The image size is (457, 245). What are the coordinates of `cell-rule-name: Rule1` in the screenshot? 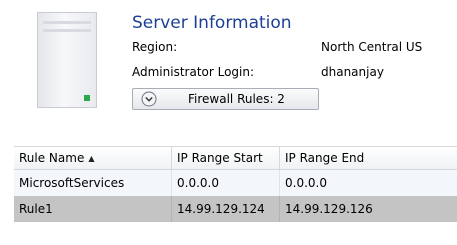 It's located at (36, 209).